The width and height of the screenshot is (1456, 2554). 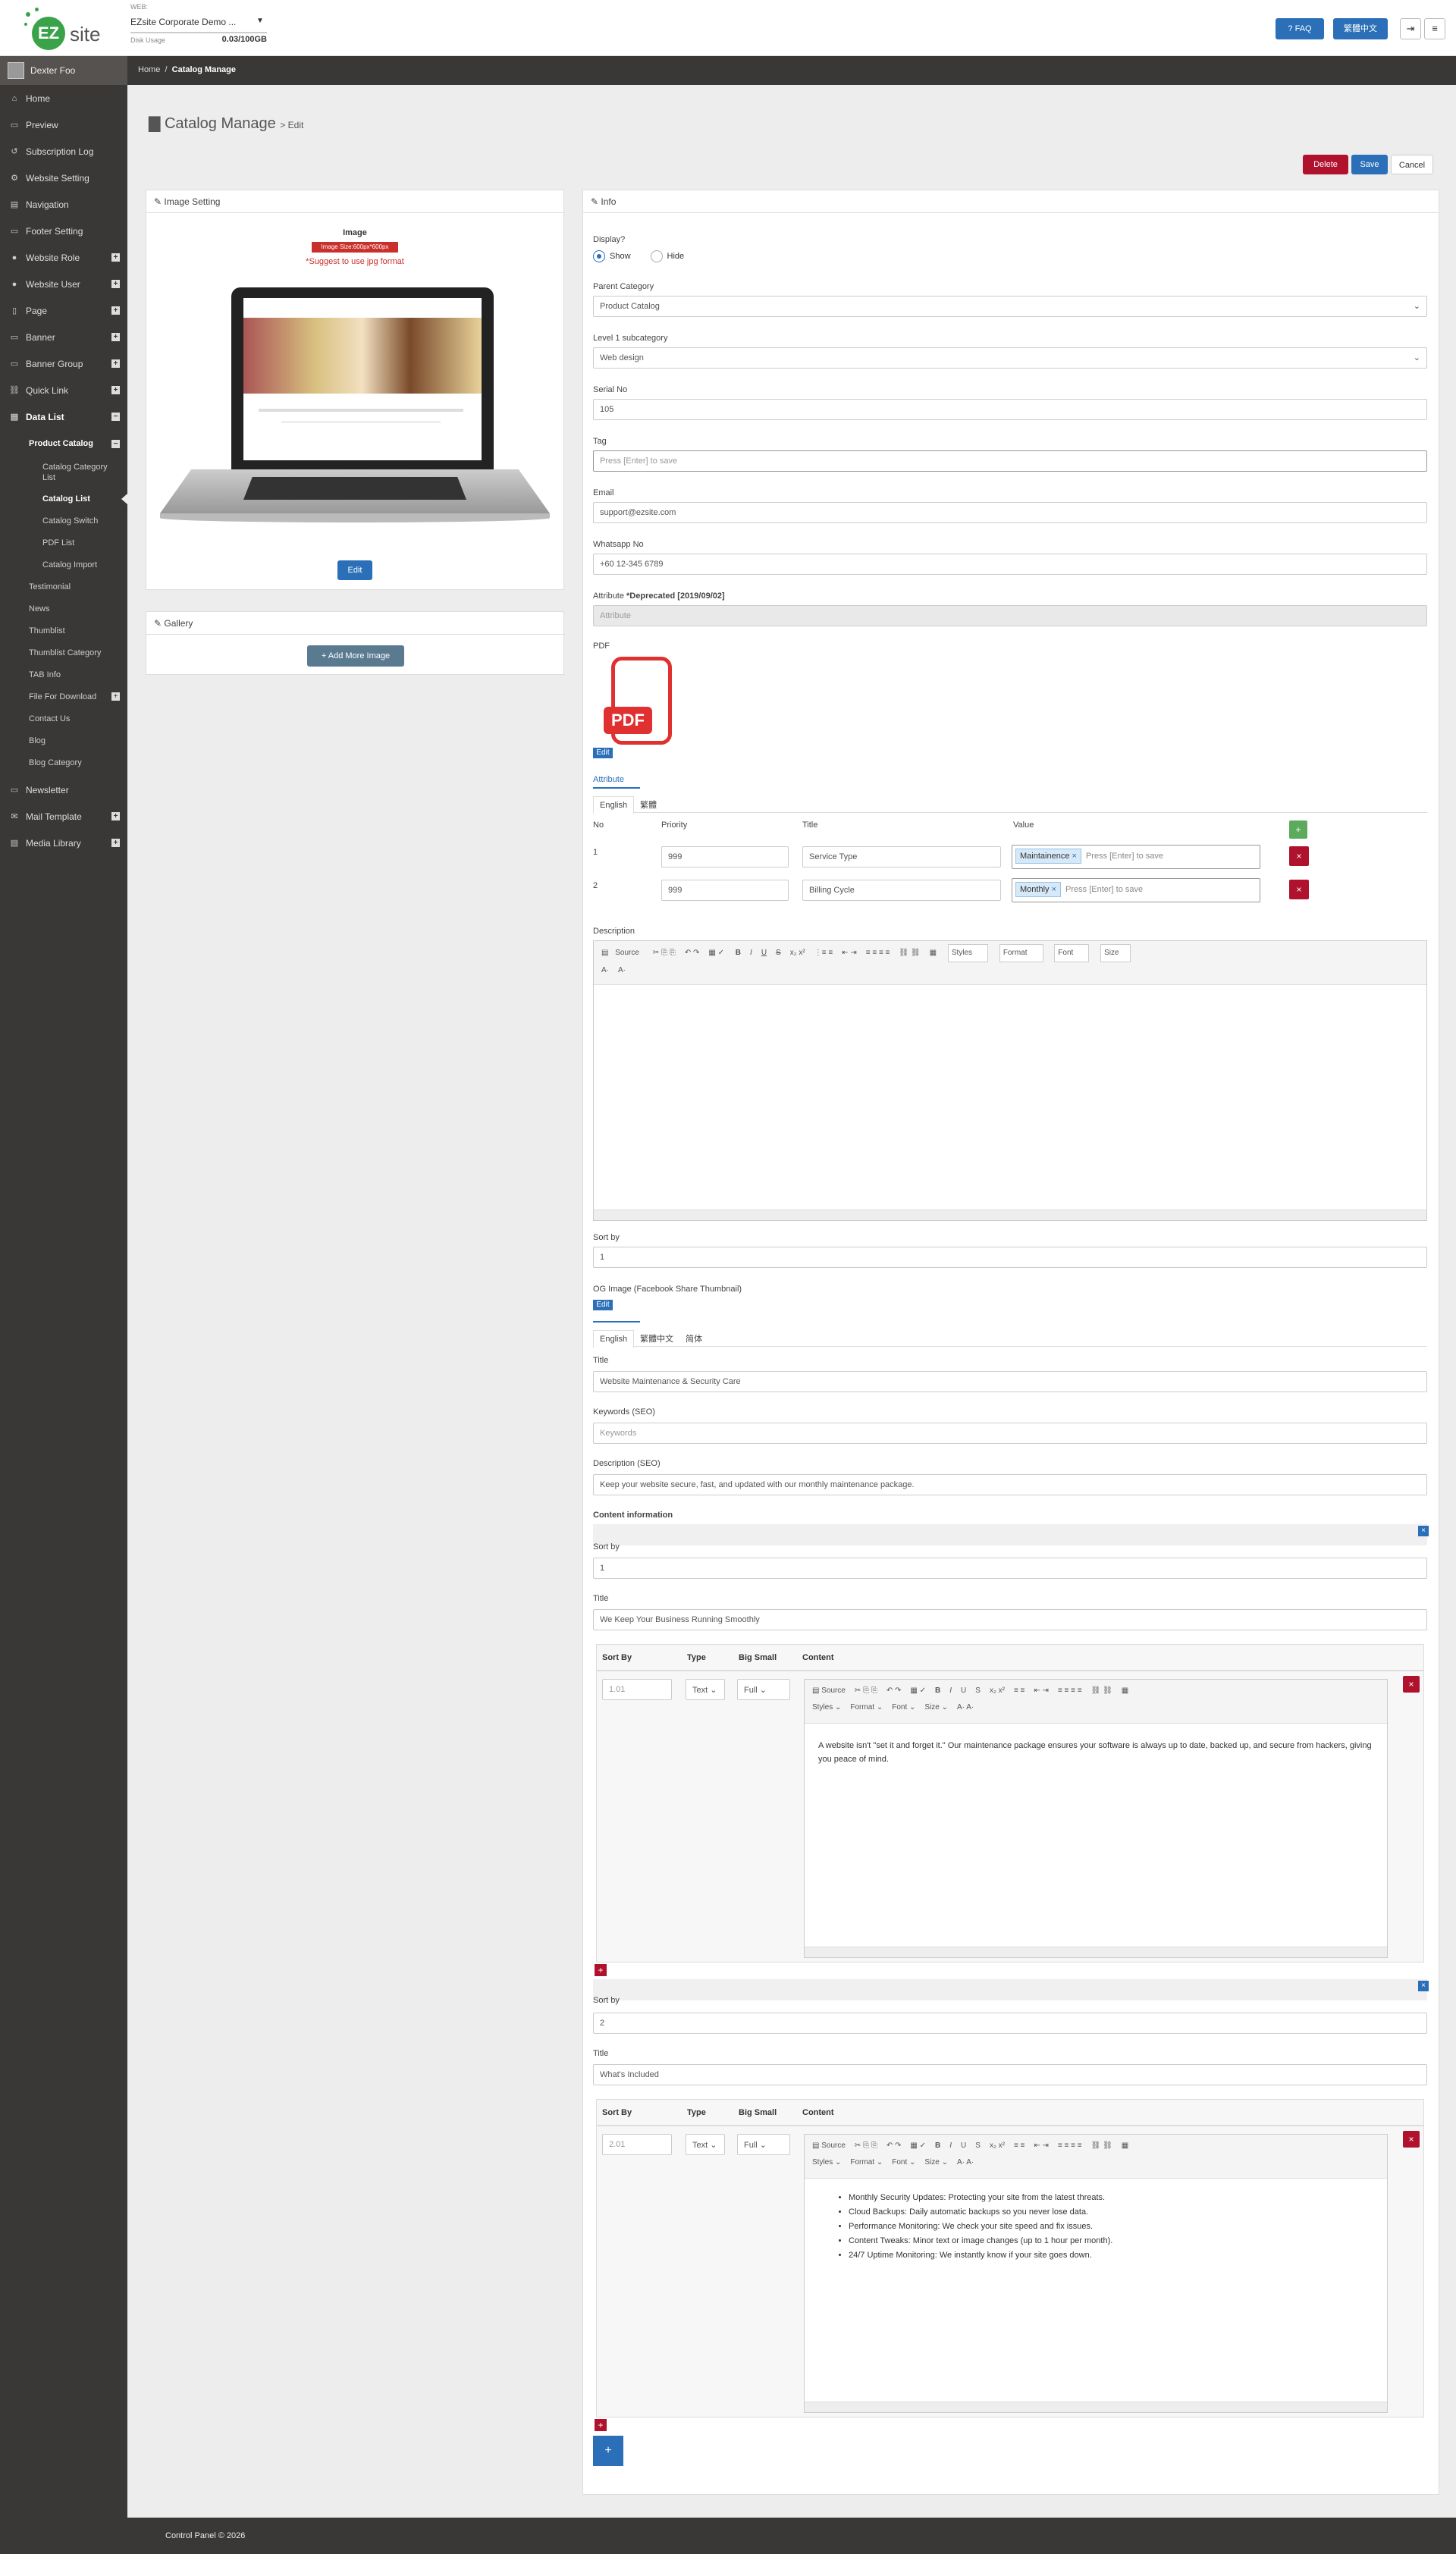 What do you see at coordinates (63, 499) in the screenshot?
I see `sidebar-item-catalog-list: Catalog List` at bounding box center [63, 499].